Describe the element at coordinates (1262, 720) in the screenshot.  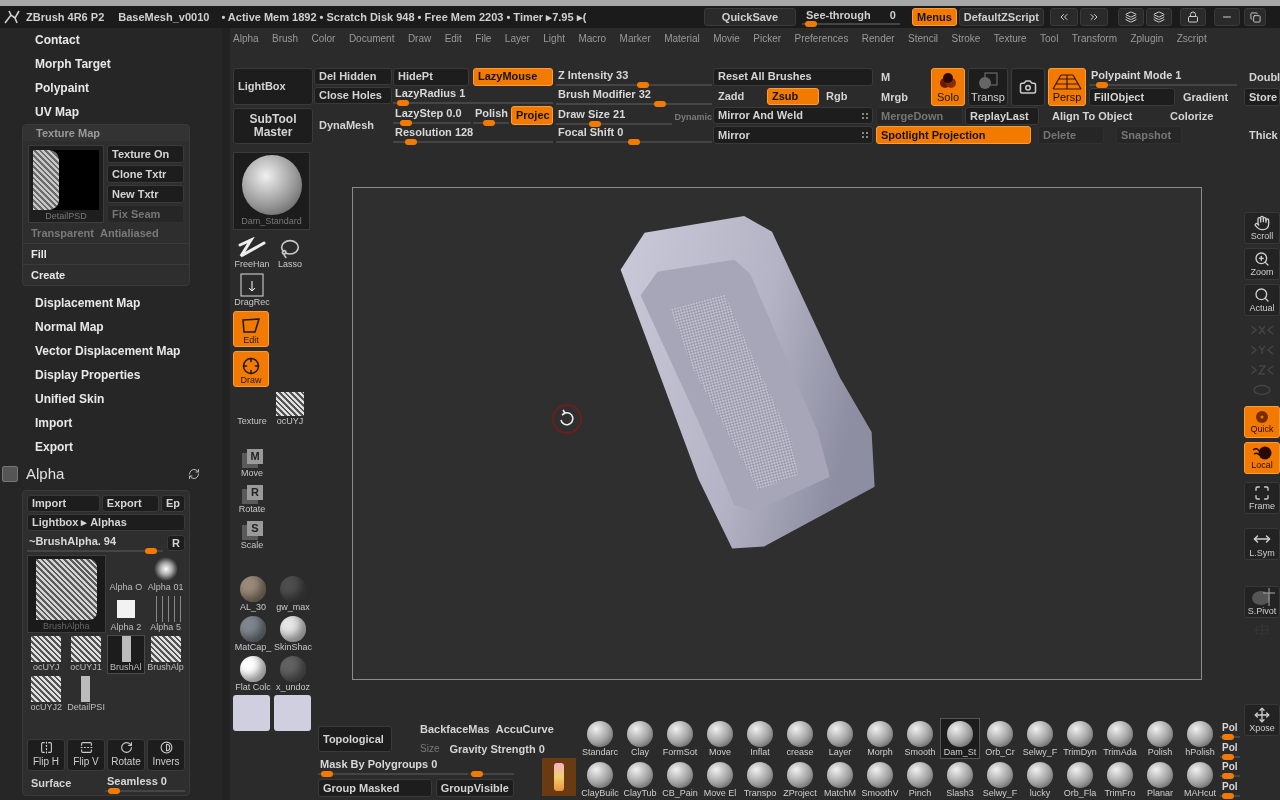
I see `view-tool-button: Xpose` at that location.